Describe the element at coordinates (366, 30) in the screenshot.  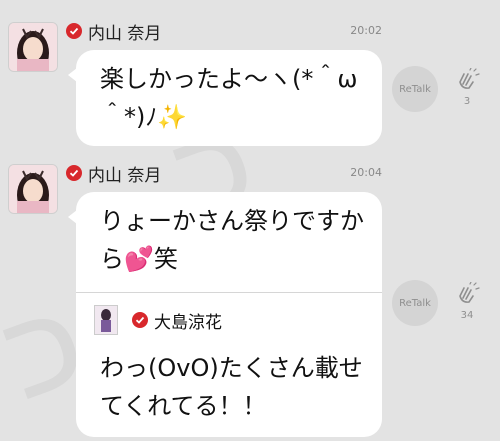
I see `timestamp: 20:02` at that location.